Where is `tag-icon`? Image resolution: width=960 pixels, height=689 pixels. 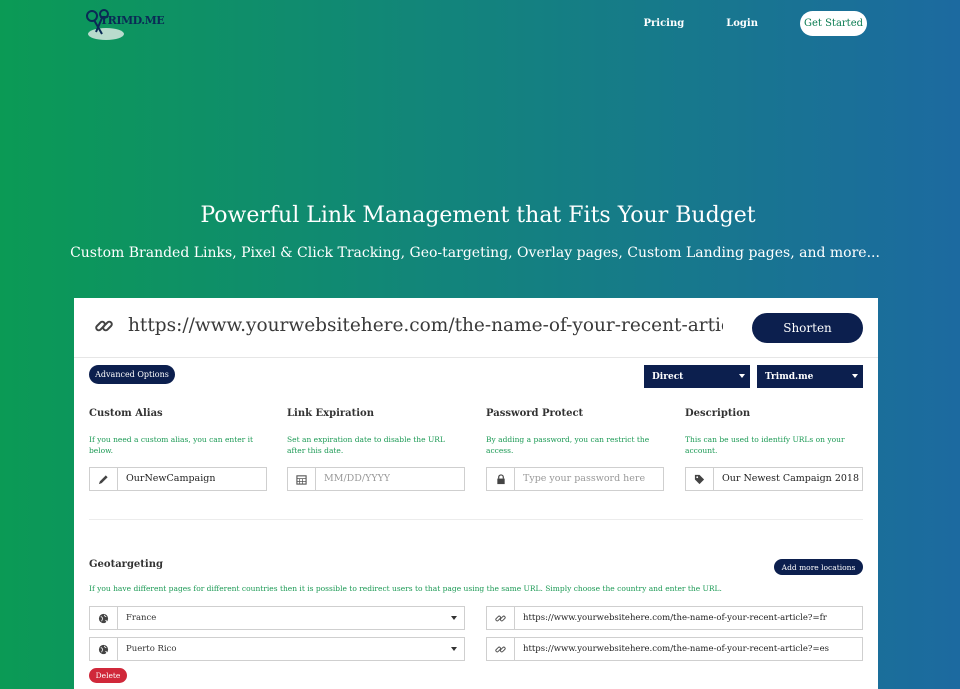
tag-icon is located at coordinates (700, 479).